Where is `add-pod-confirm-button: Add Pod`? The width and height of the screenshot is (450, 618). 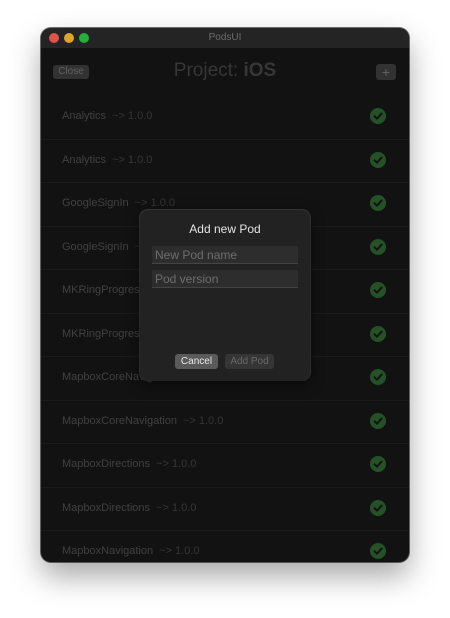
add-pod-confirm-button: Add Pod is located at coordinates (249, 361).